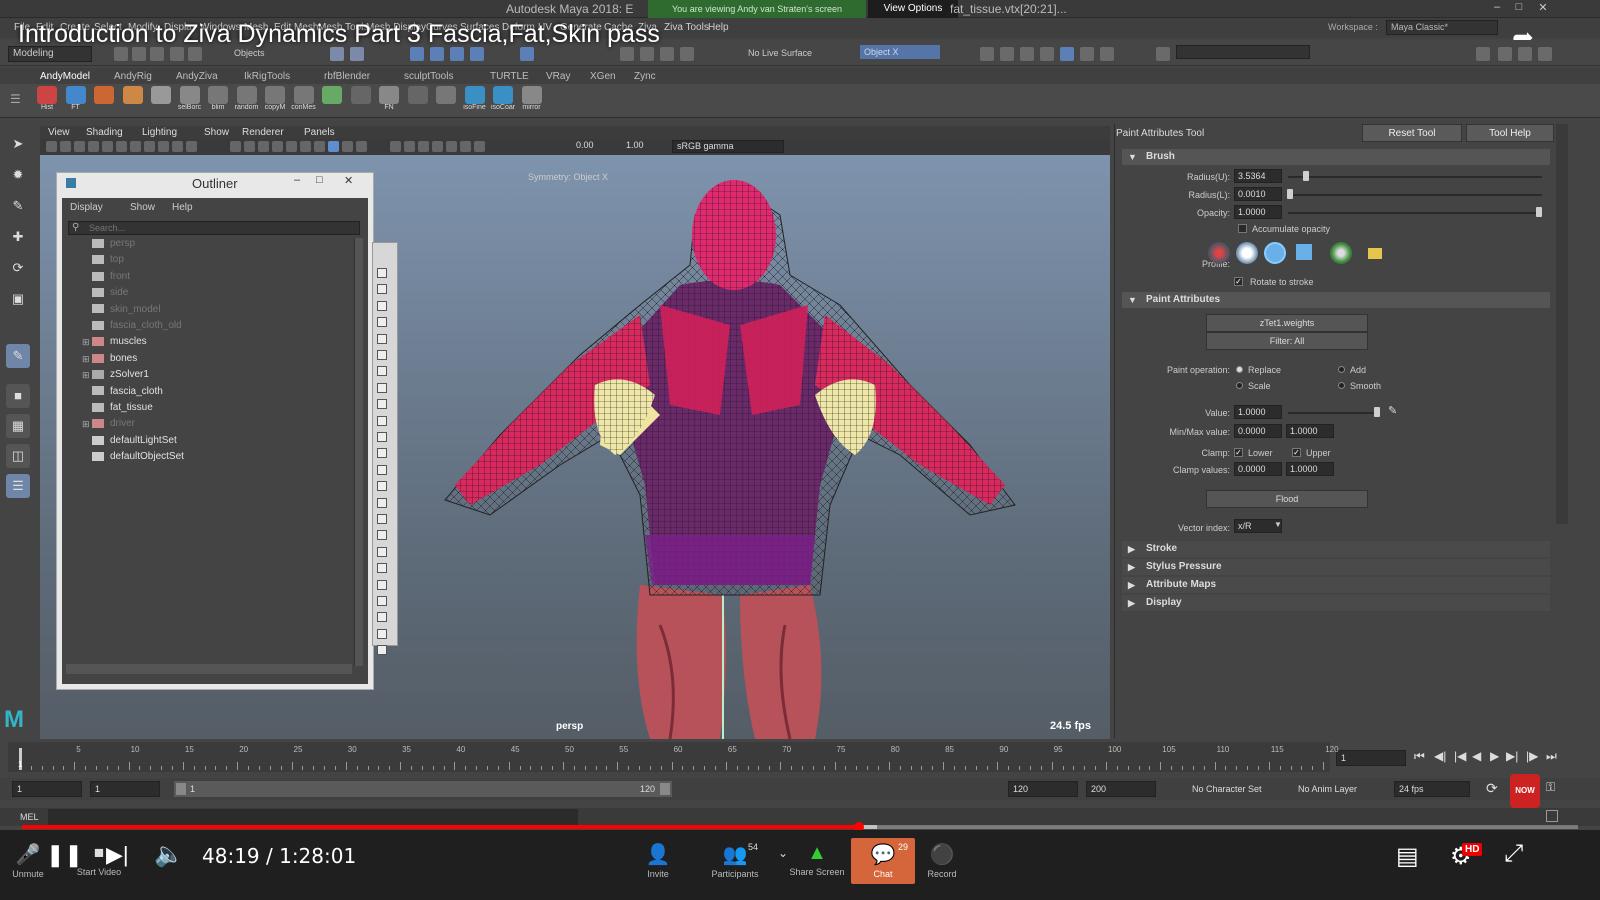 The height and width of the screenshot is (900, 1600). Describe the element at coordinates (1336, 603) in the screenshot. I see `section-display: ▶ Display` at that location.